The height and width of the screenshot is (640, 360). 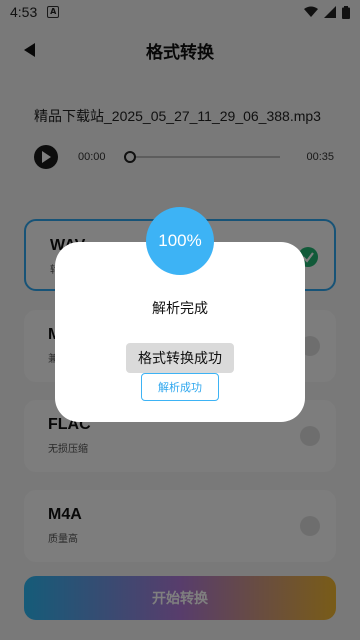 I want to click on parse-success-button: 解析成功, so click(x=180, y=387).